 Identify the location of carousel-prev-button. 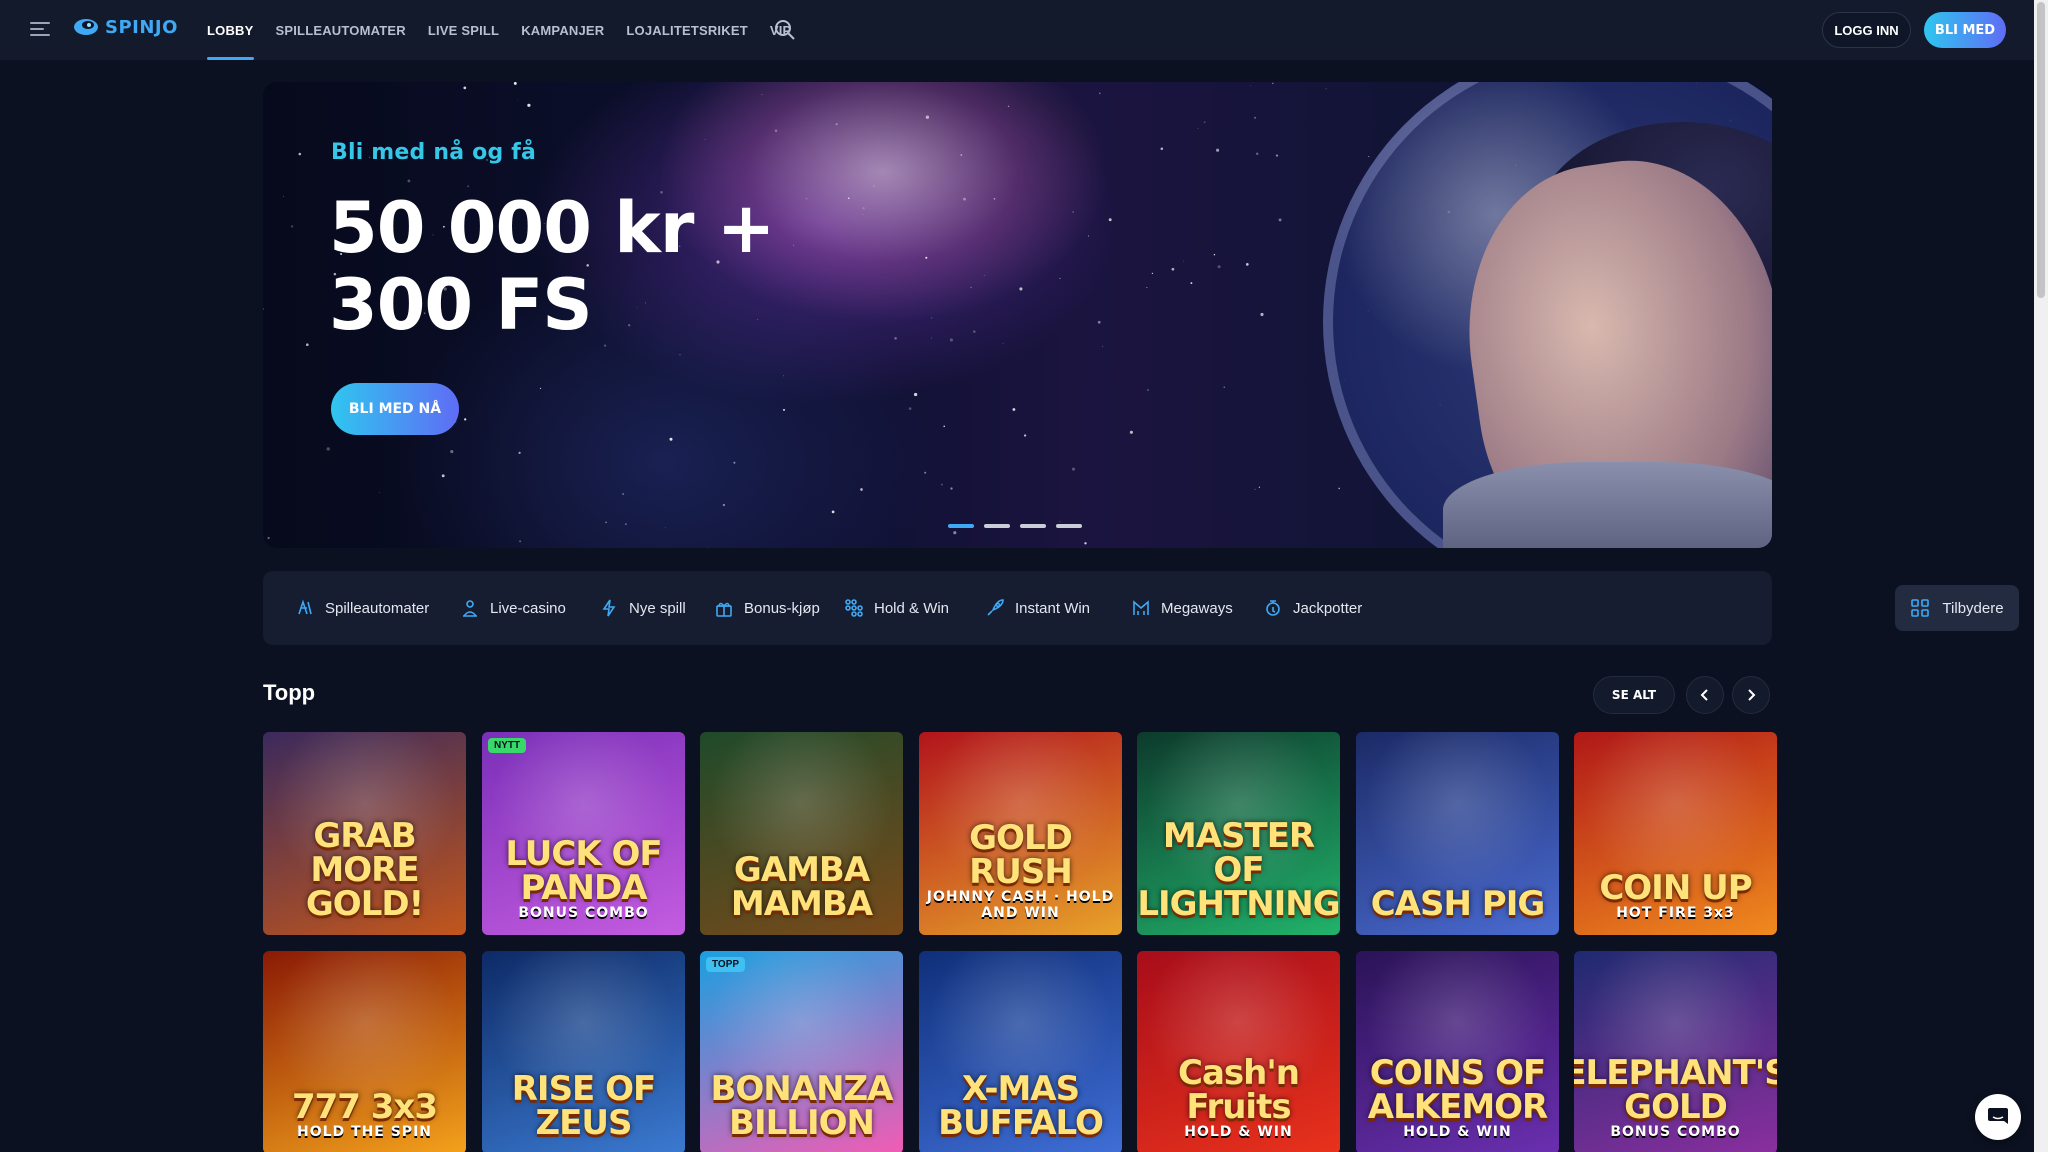
(1705, 695).